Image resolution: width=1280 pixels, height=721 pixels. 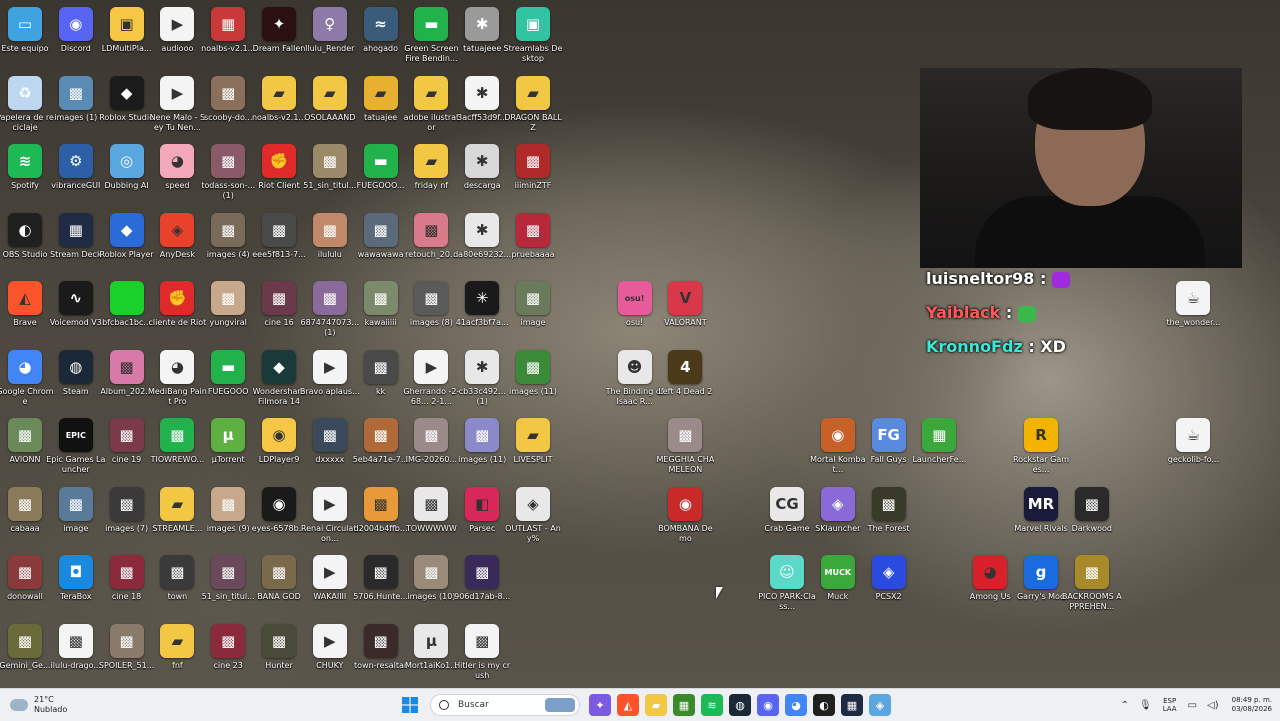 What do you see at coordinates (656, 705) in the screenshot?
I see `file-explorer-icon: ▰` at bounding box center [656, 705].